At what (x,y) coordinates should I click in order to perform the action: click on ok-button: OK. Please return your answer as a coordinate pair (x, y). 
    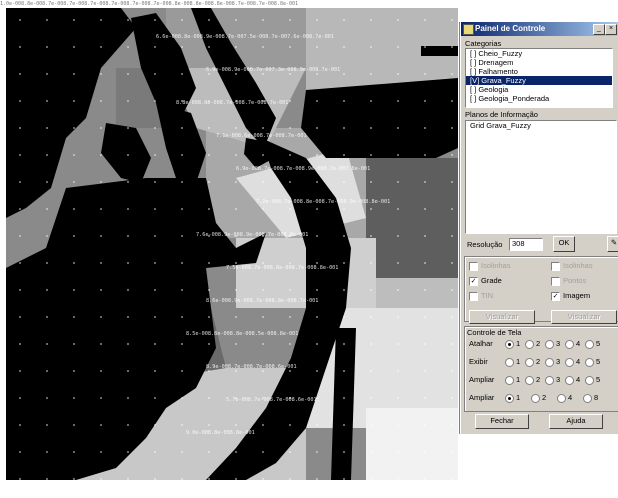
    Looking at the image, I should click on (564, 244).